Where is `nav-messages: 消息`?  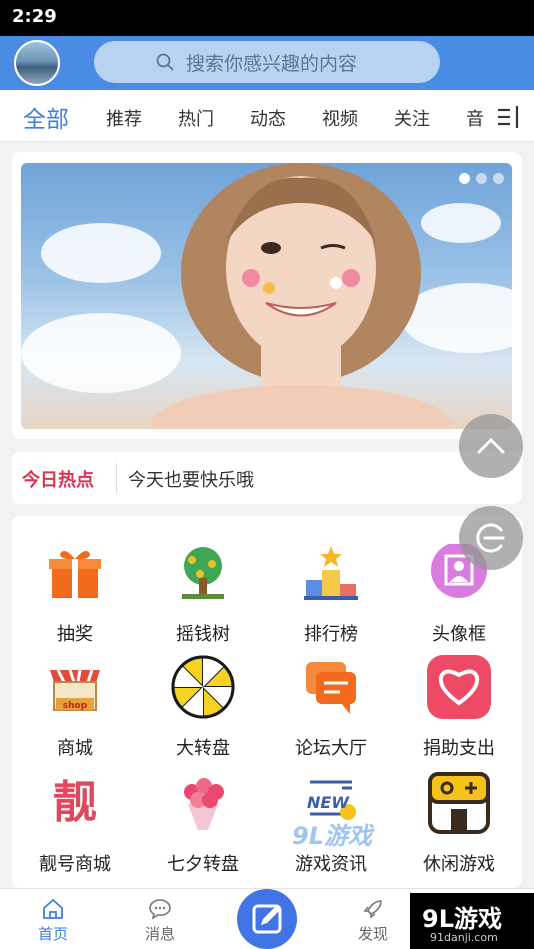 nav-messages: 消息 is located at coordinates (160, 919).